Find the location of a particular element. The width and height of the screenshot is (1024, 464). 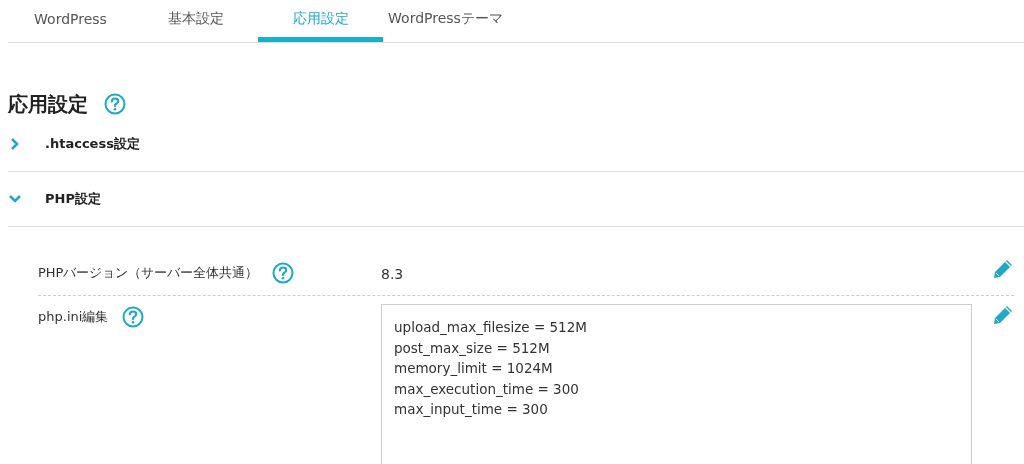

section-title: PHP設定 is located at coordinates (73, 199).